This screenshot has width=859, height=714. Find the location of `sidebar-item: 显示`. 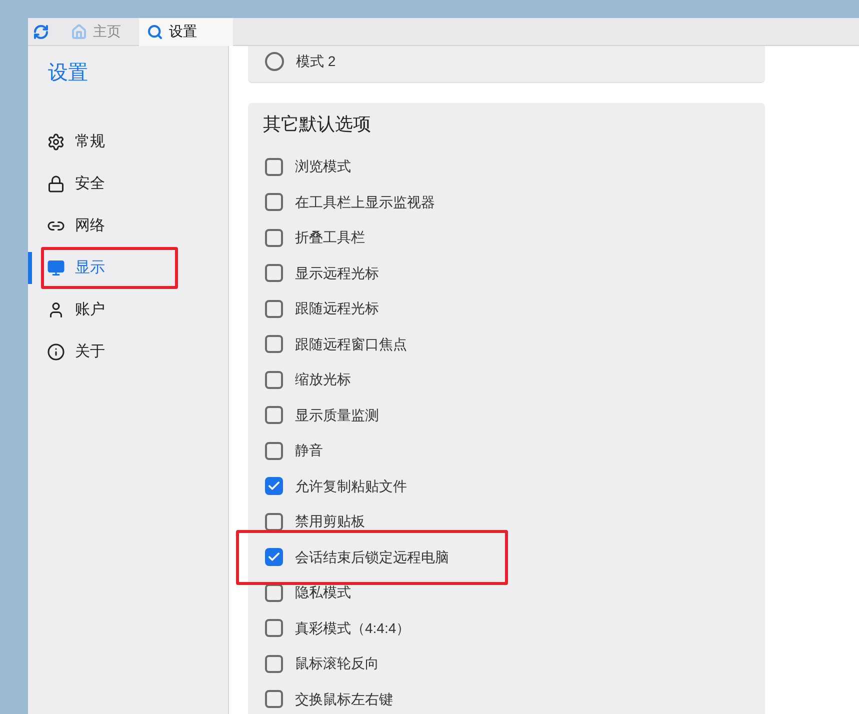

sidebar-item: 显示 is located at coordinates (109, 268).